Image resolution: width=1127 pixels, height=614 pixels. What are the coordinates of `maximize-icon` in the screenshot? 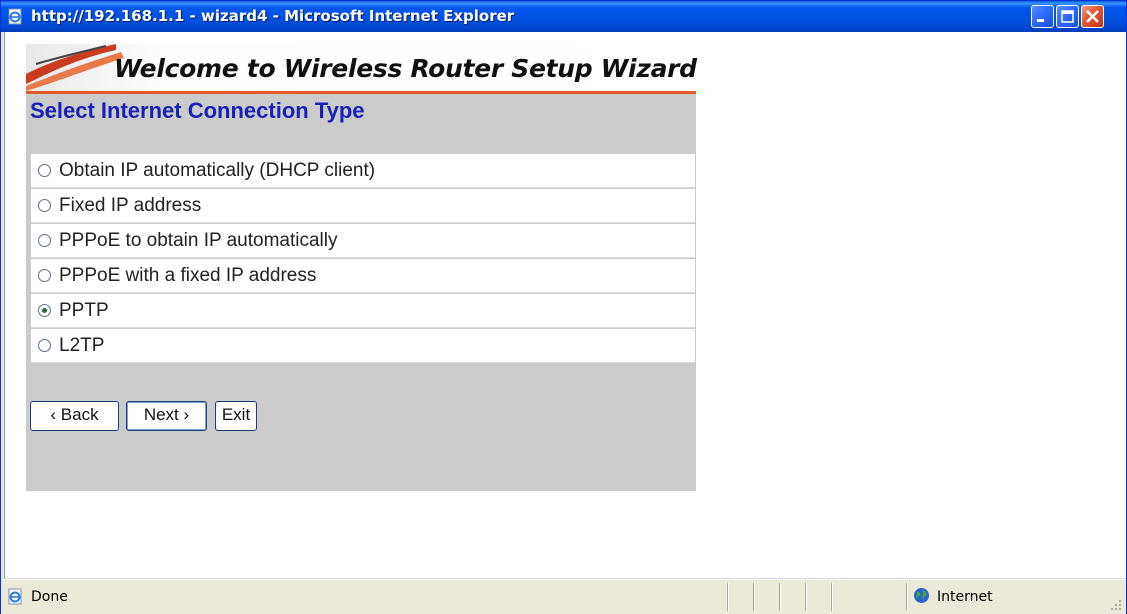 It's located at (1067, 16).